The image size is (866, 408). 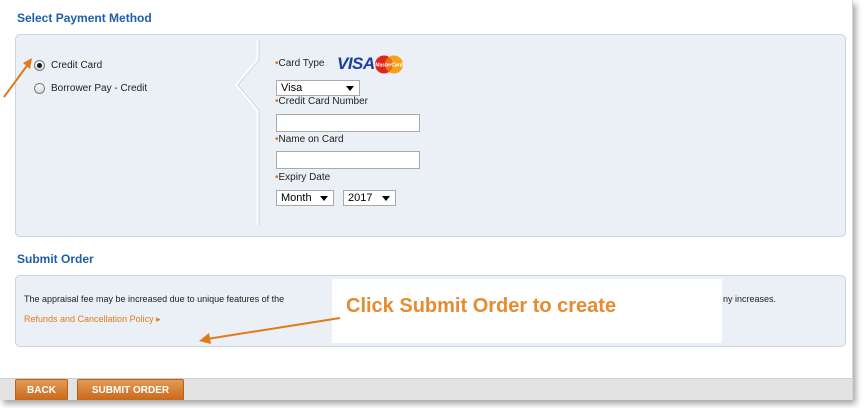 What do you see at coordinates (130, 389) in the screenshot?
I see `submit-order-button: SUBMIT ORDER` at bounding box center [130, 389].